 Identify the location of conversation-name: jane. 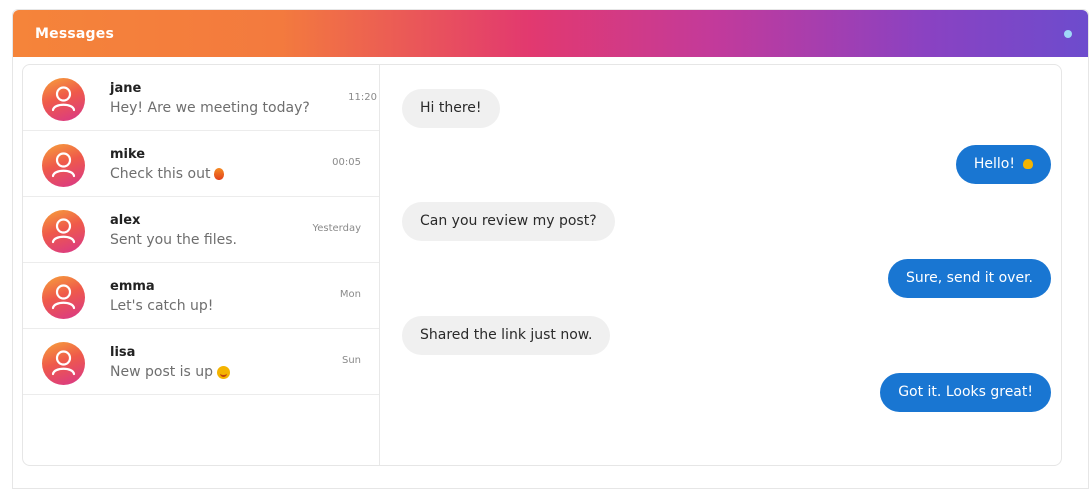
(126, 88).